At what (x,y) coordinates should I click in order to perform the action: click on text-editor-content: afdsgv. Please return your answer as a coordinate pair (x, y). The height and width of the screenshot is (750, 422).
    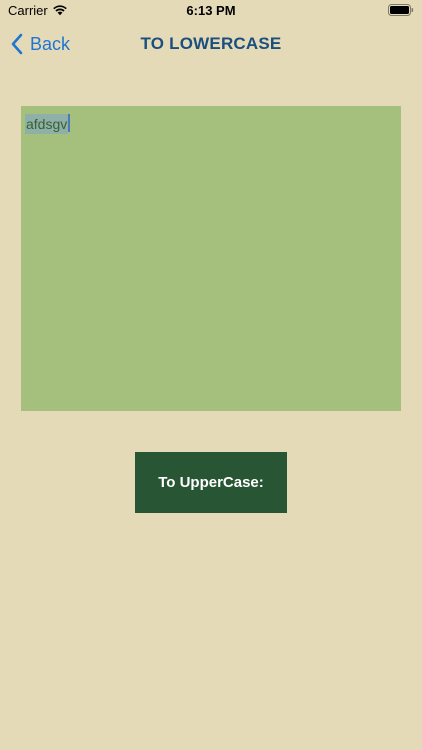
    Looking at the image, I should click on (47, 124).